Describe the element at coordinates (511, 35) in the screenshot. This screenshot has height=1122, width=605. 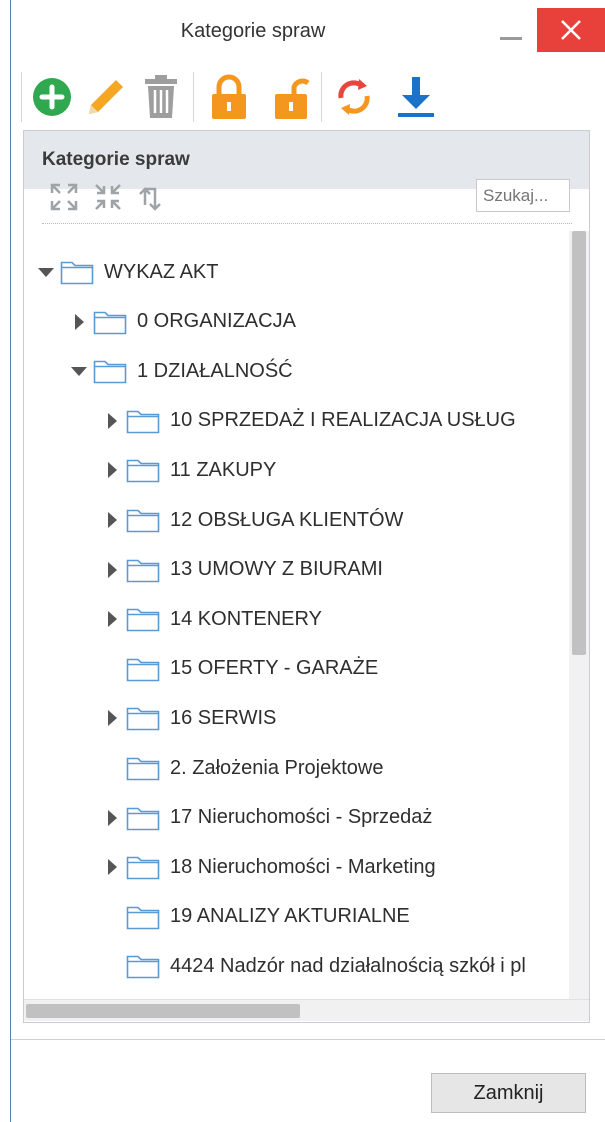
I see `minimize-button` at that location.